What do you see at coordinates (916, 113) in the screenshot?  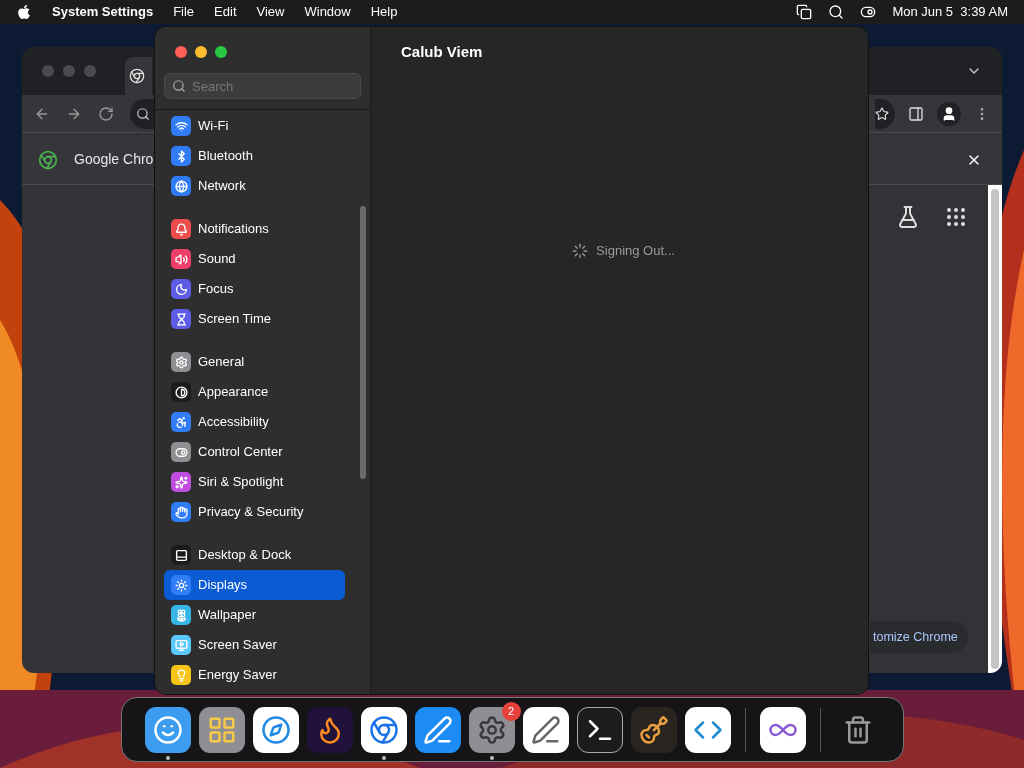 I see `side-panel-icon` at bounding box center [916, 113].